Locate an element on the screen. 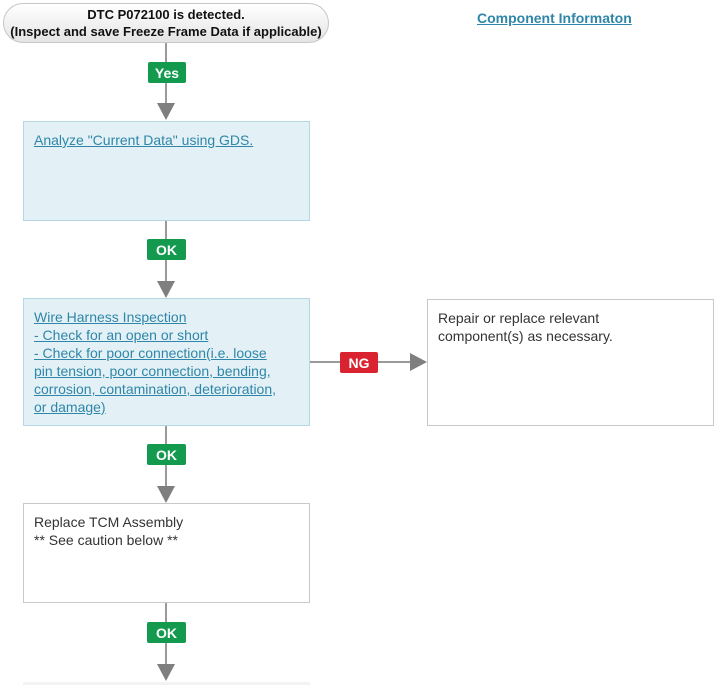 The image size is (717, 685). right-arrow-icon is located at coordinates (418, 362).